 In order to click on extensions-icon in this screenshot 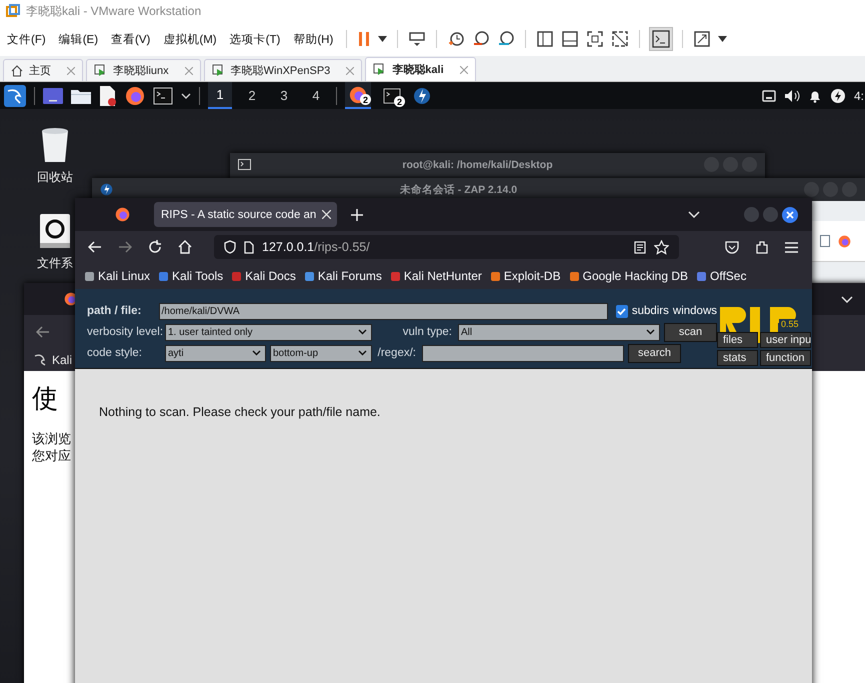, I will do `click(762, 247)`.